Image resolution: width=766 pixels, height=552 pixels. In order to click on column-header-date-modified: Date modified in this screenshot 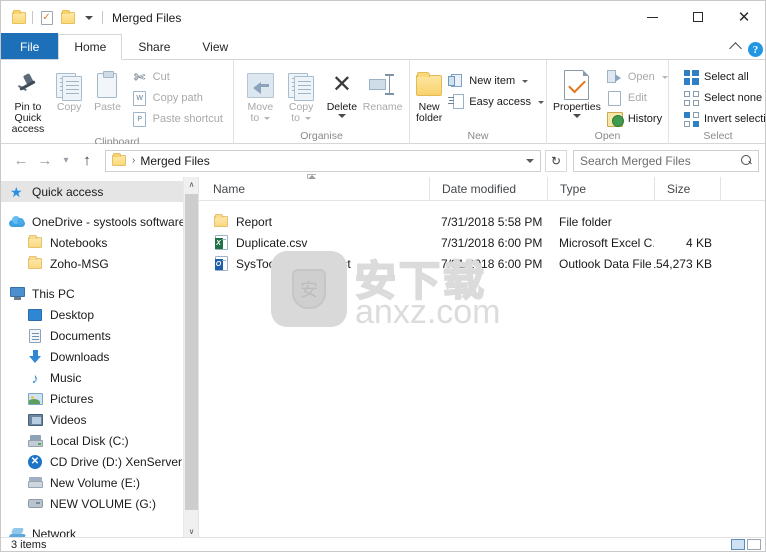, I will do `click(488, 188)`.